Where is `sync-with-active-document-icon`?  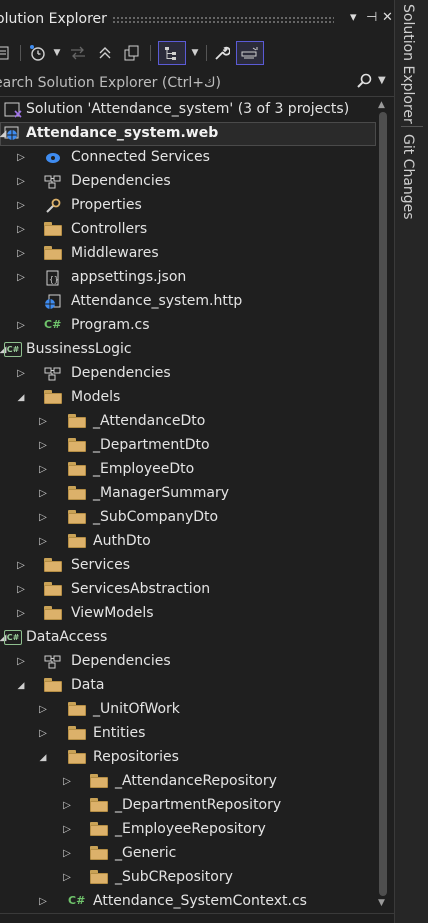 sync-with-active-document-icon is located at coordinates (78, 53).